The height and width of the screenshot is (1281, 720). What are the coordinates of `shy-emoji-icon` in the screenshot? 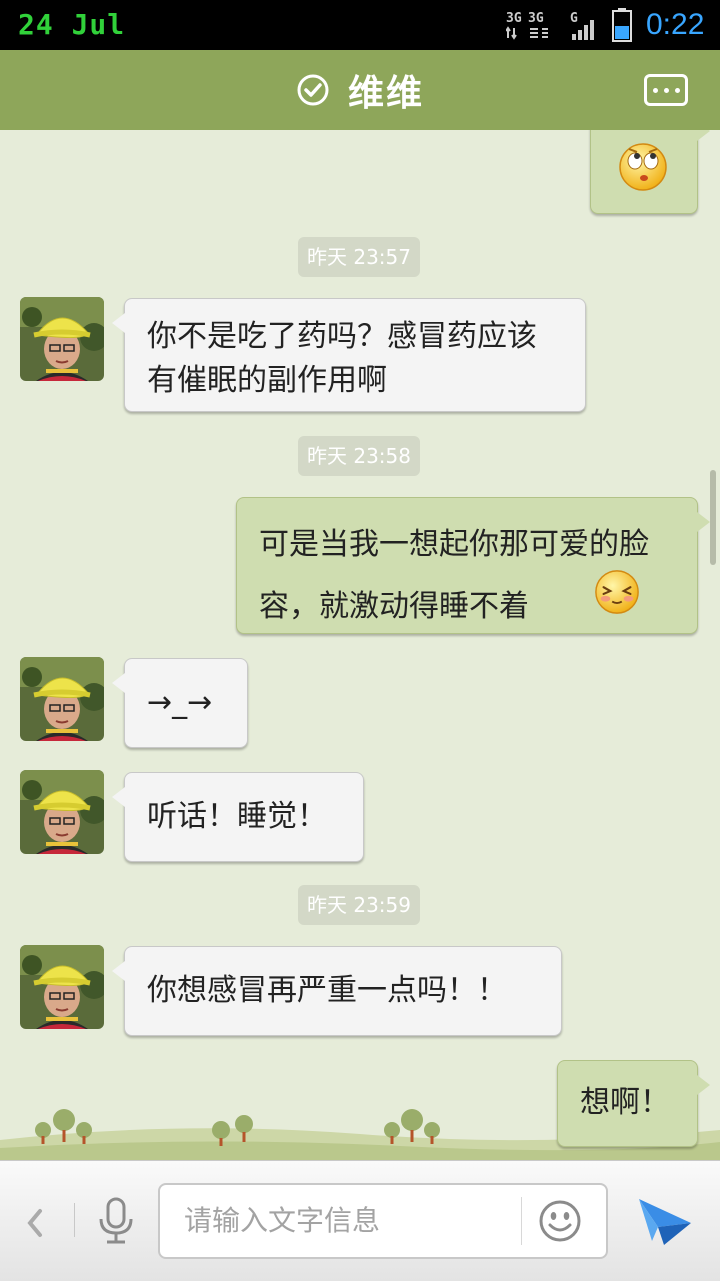 It's located at (617, 592).